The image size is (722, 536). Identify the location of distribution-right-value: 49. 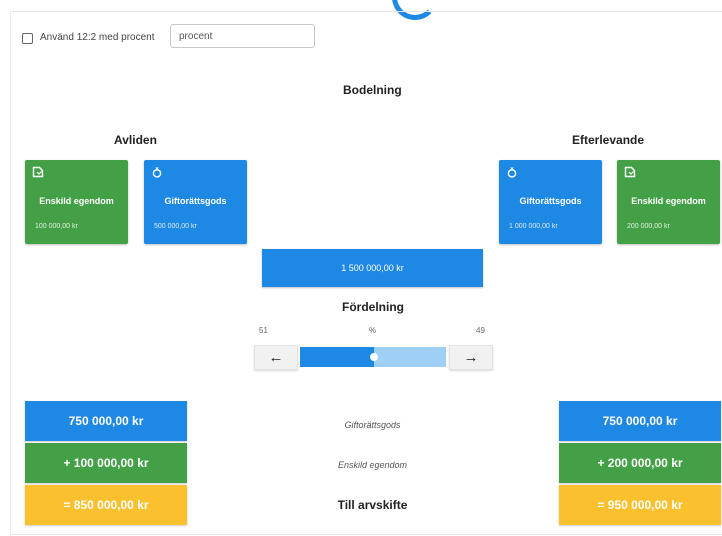
(480, 330).